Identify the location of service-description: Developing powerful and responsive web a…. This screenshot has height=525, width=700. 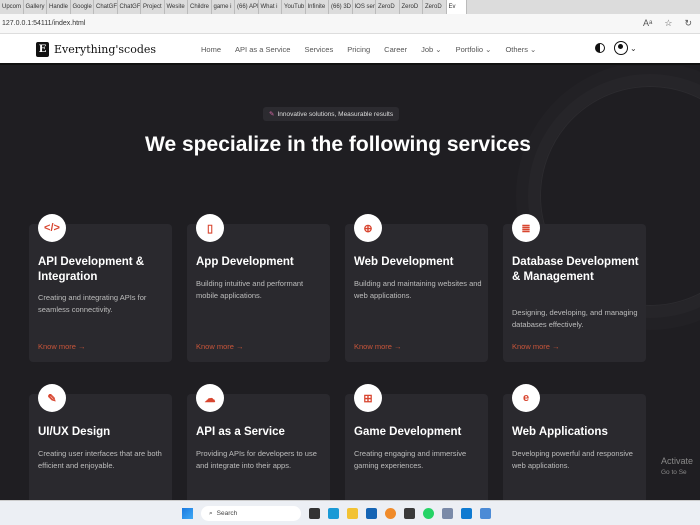
(572, 459).